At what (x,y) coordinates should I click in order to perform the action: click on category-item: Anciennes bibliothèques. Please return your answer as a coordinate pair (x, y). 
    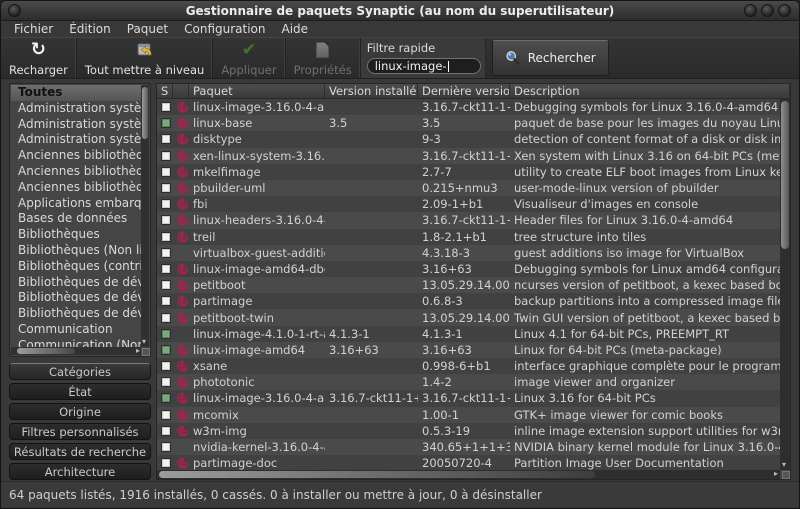
    Looking at the image, I should click on (76, 156).